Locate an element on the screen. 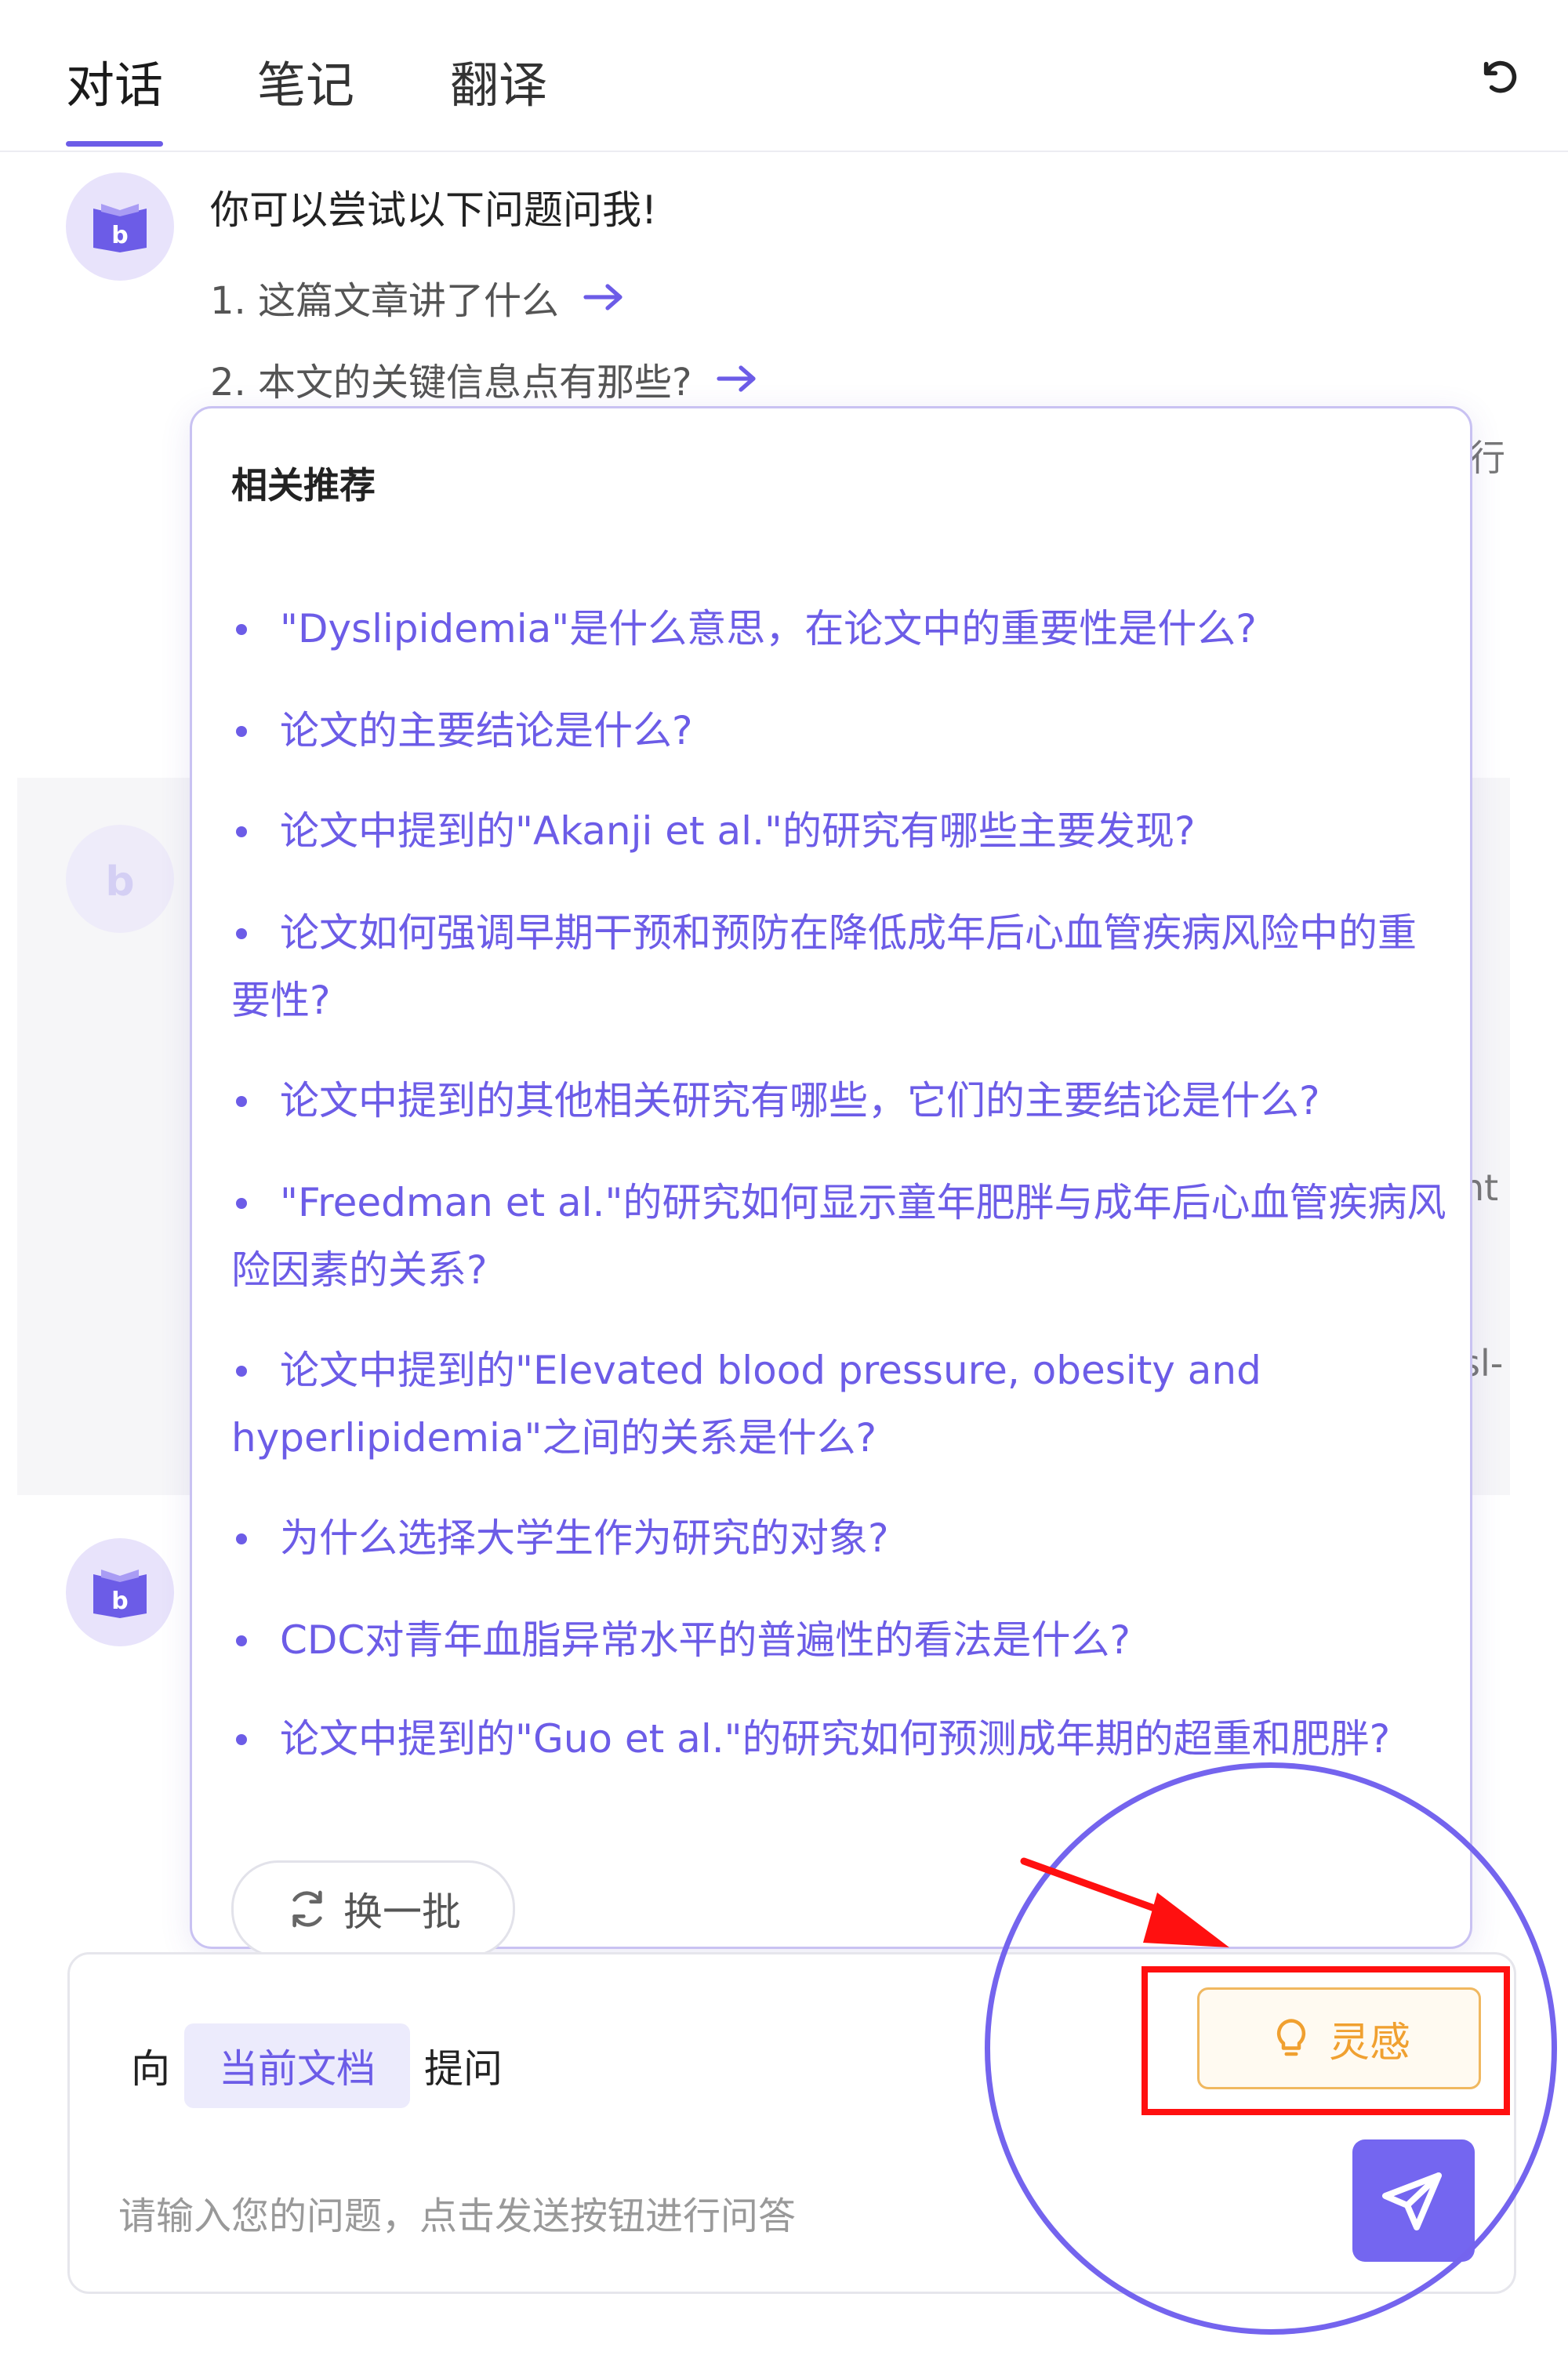  recommendation-item: 论文的主要结论是什么? is located at coordinates (842, 730).